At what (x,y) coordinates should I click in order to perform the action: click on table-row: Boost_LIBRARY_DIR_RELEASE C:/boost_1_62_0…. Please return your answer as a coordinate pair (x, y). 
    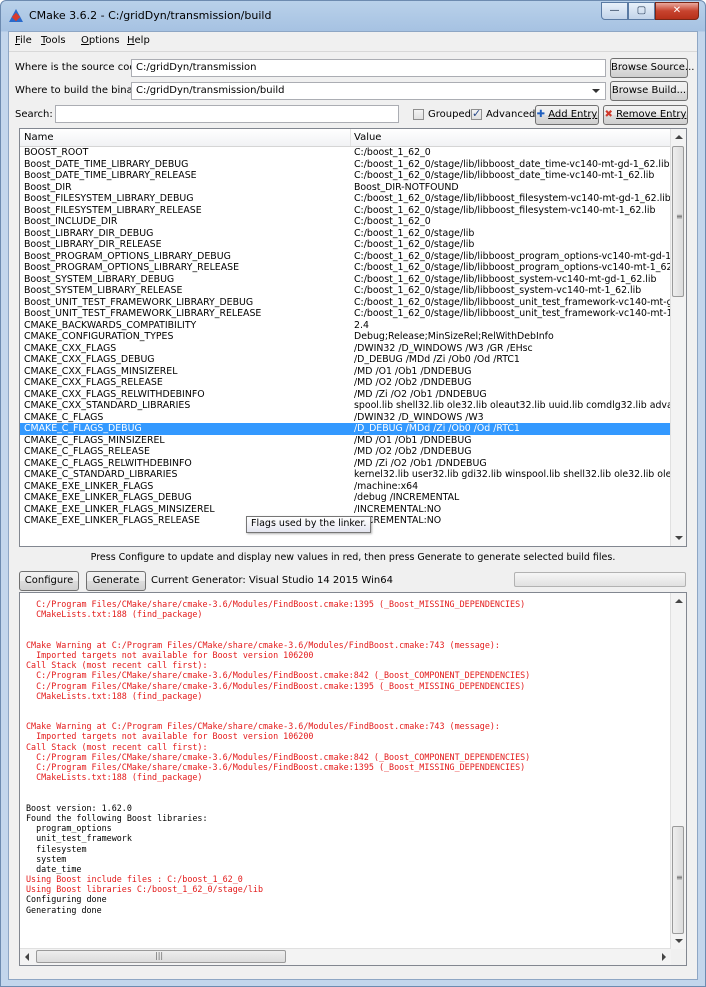
    Looking at the image, I should click on (346, 245).